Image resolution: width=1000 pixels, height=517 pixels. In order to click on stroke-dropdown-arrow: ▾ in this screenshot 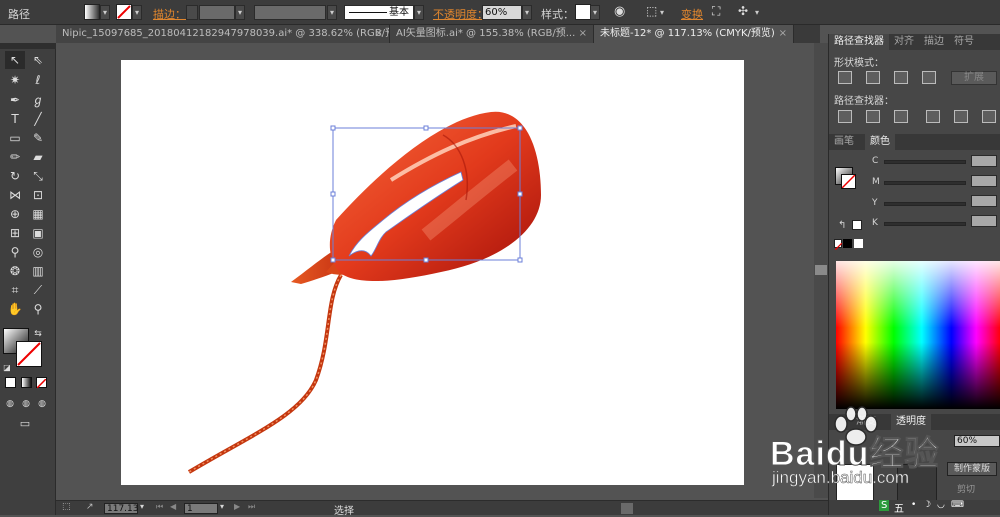, I will do `click(137, 12)`.